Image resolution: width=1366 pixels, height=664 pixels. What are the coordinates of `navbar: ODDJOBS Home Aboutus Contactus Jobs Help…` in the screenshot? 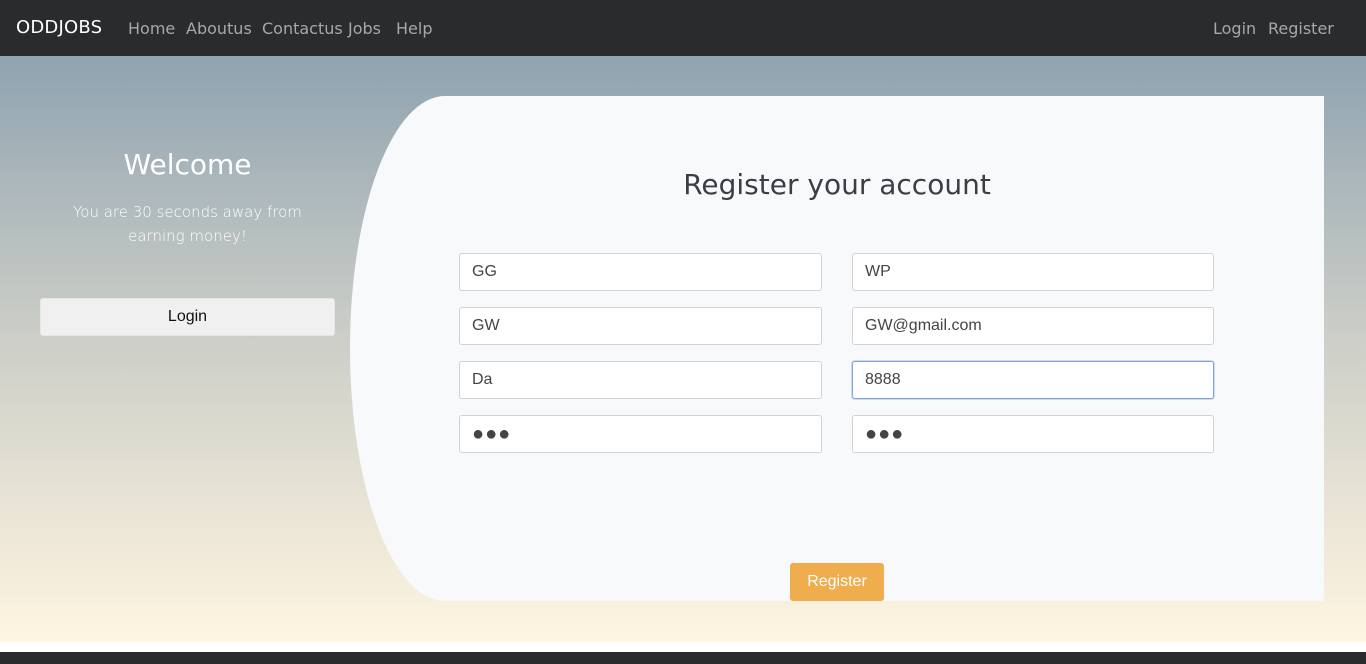 It's located at (683, 28).